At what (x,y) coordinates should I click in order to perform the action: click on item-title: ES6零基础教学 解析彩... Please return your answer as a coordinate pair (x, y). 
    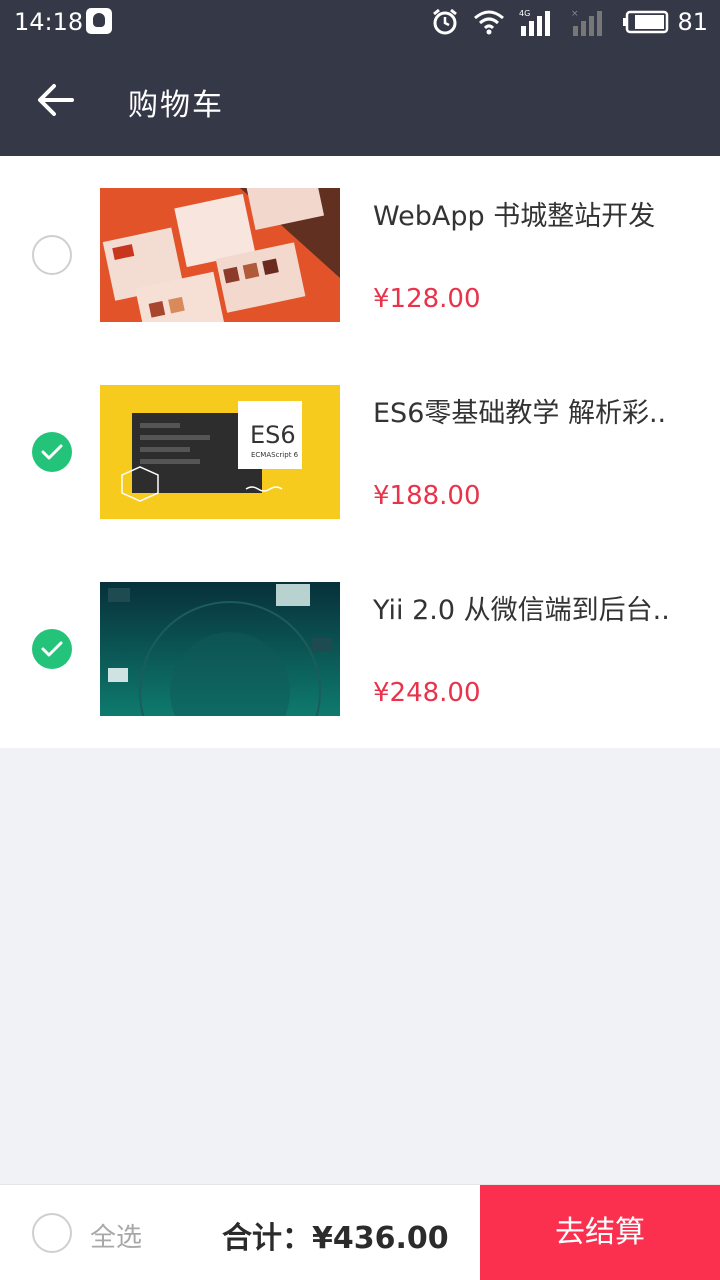
    Looking at the image, I should click on (520, 413).